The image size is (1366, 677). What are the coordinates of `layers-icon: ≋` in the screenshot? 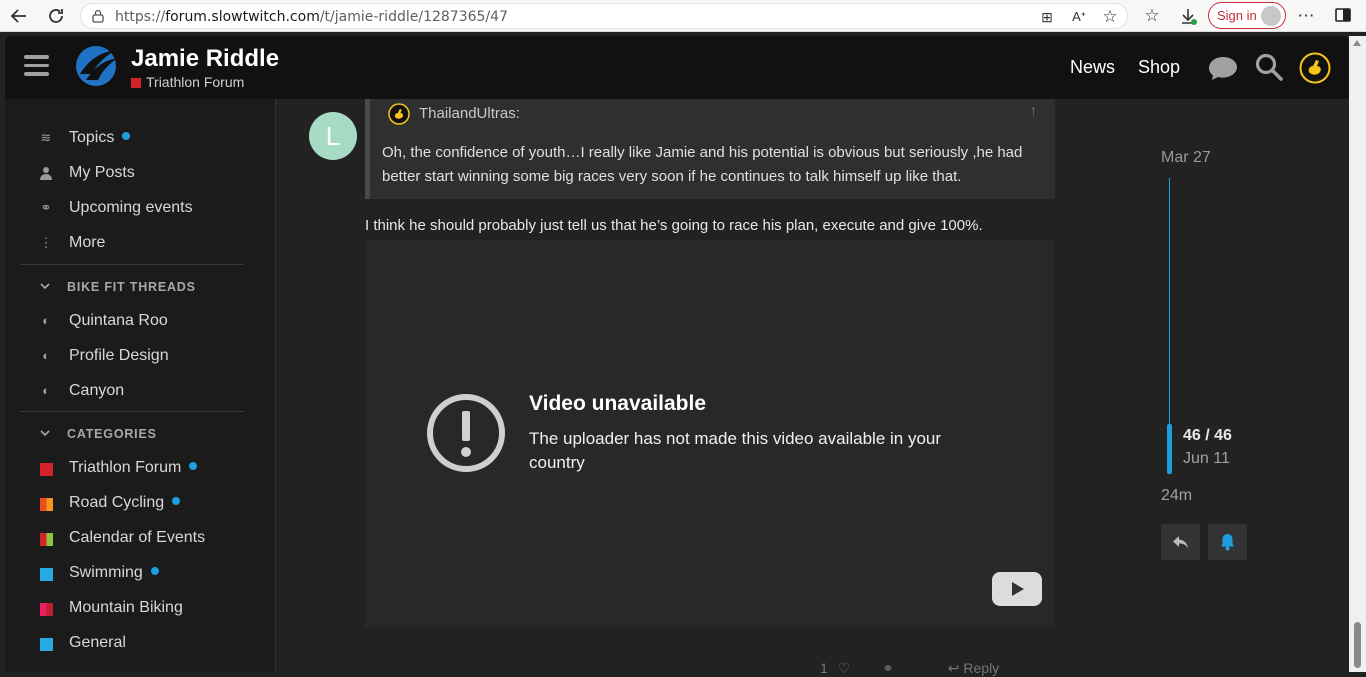 It's located at (46, 137).